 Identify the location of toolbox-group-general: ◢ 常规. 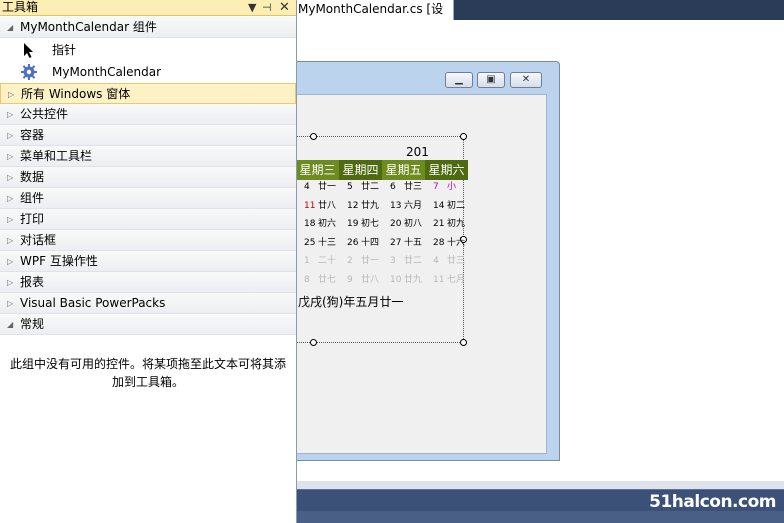
(148, 324).